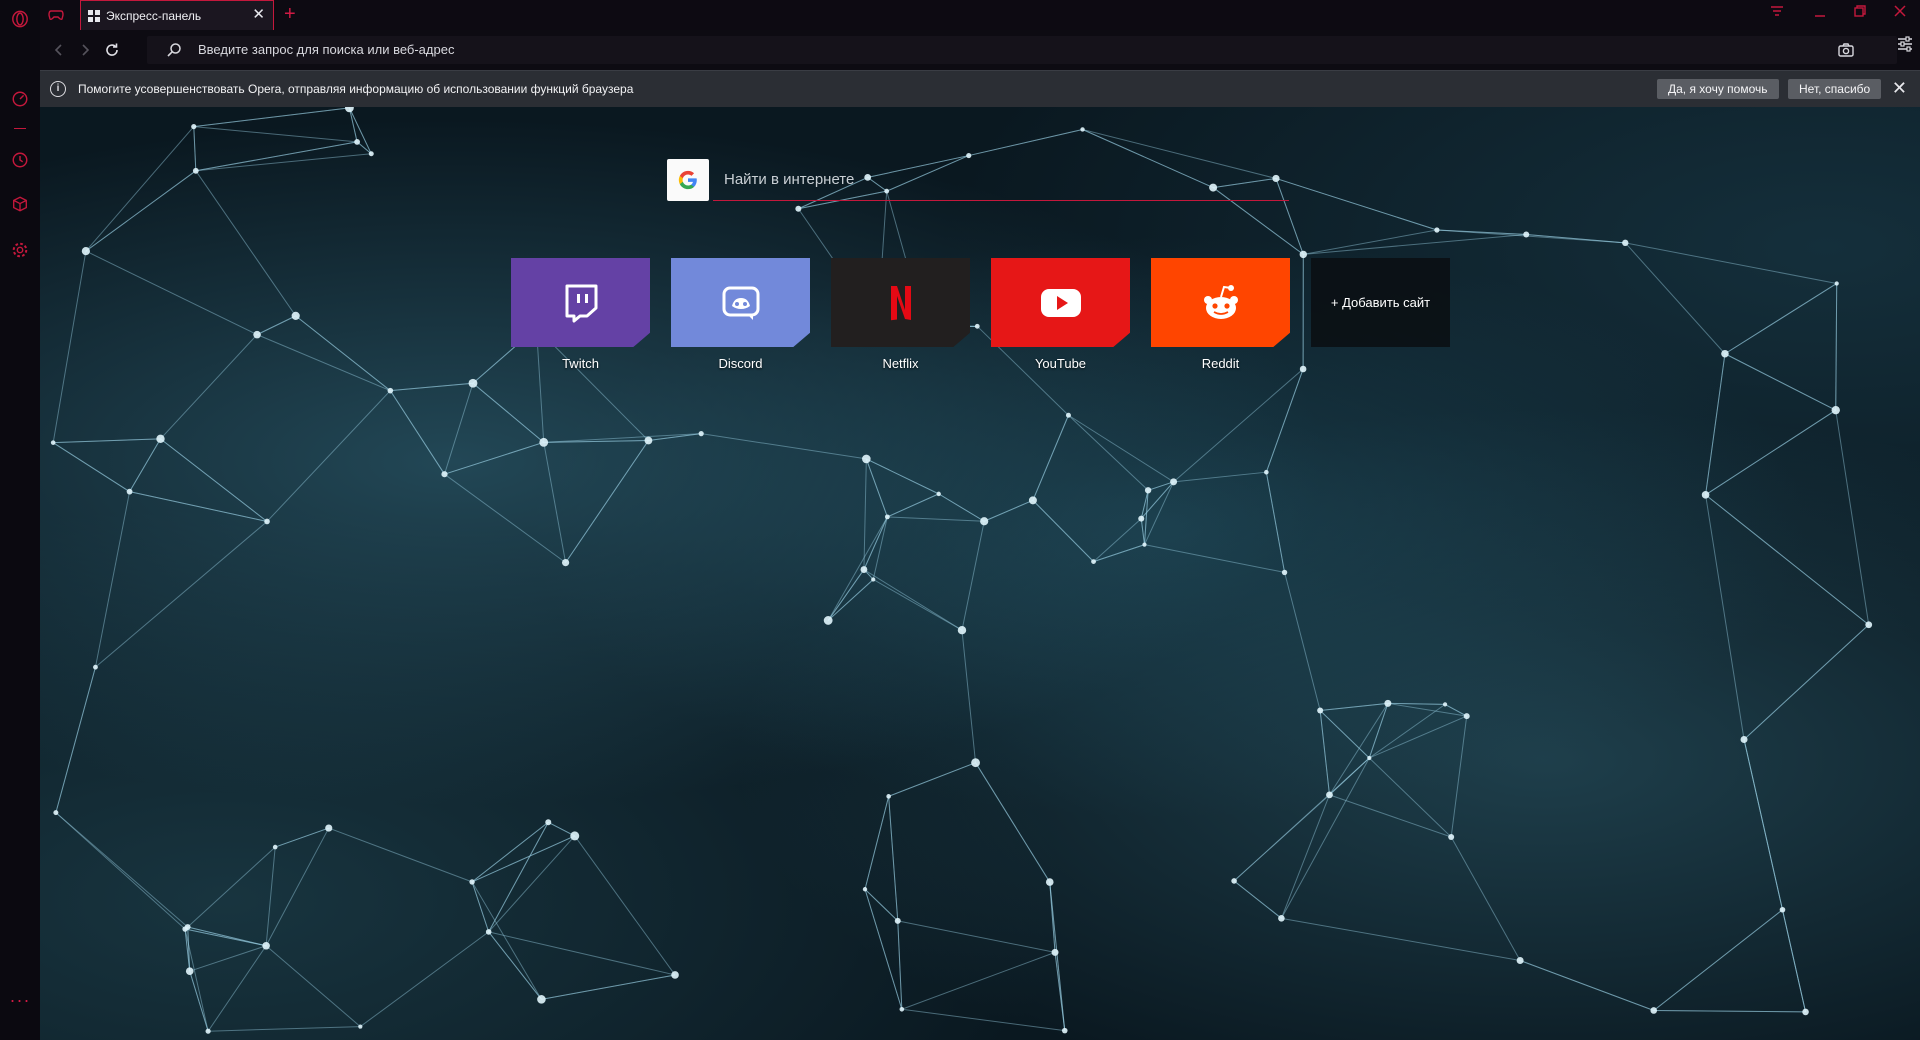 Image resolution: width=1920 pixels, height=1040 pixels. I want to click on easy-setup-icon, so click(1905, 44).